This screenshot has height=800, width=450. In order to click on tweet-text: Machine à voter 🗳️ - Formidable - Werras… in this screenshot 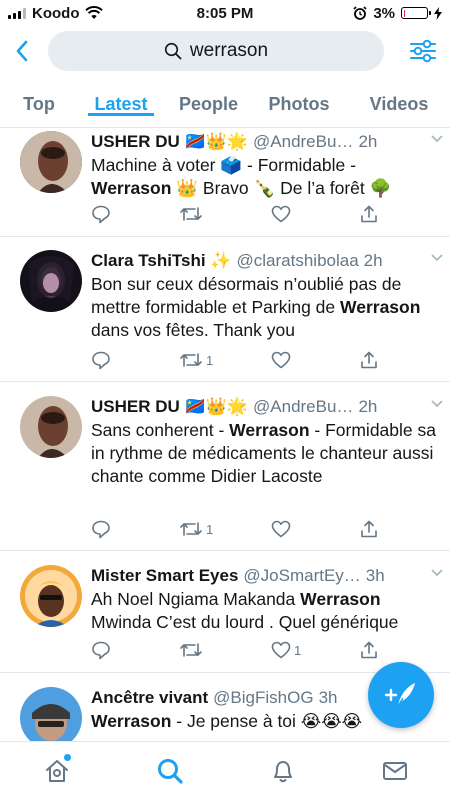, I will do `click(241, 176)`.